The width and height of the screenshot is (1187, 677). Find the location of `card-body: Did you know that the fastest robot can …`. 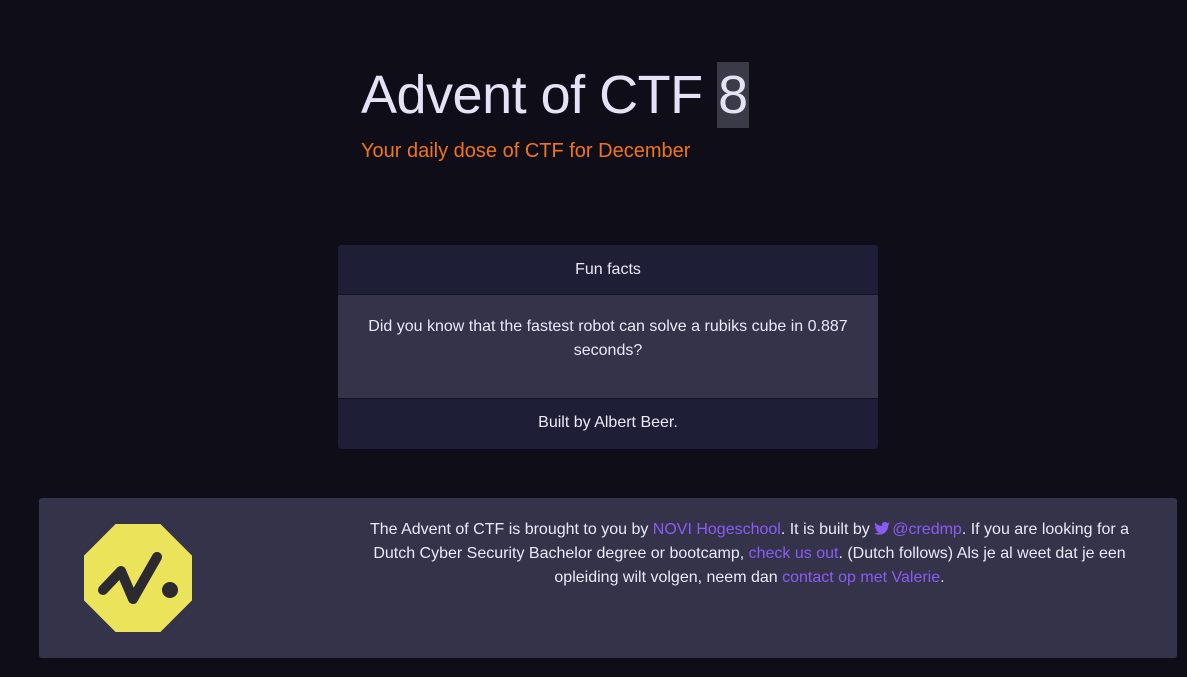

card-body: Did you know that the fastest robot can … is located at coordinates (608, 346).